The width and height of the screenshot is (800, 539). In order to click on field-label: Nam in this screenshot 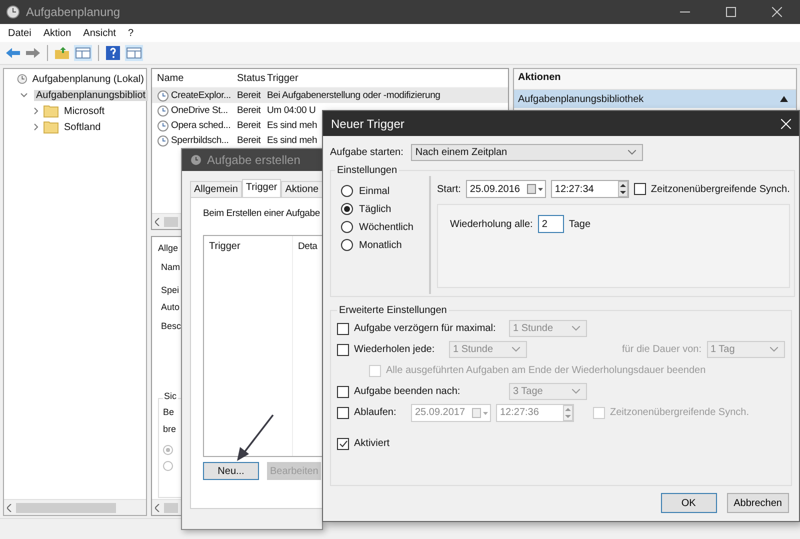, I will do `click(170, 268)`.